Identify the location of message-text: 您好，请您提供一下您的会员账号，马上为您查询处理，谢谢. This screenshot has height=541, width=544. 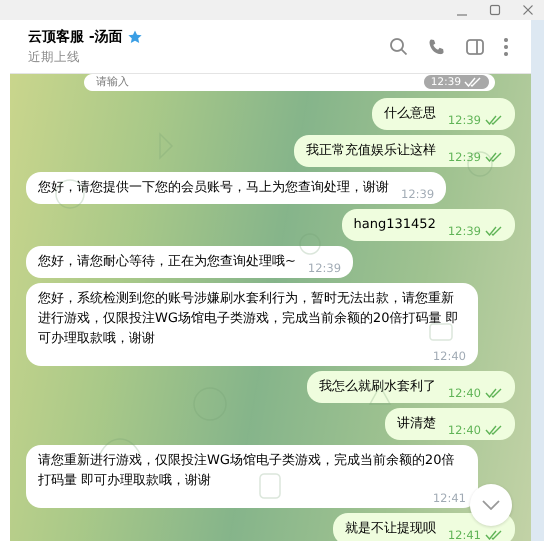
(213, 188).